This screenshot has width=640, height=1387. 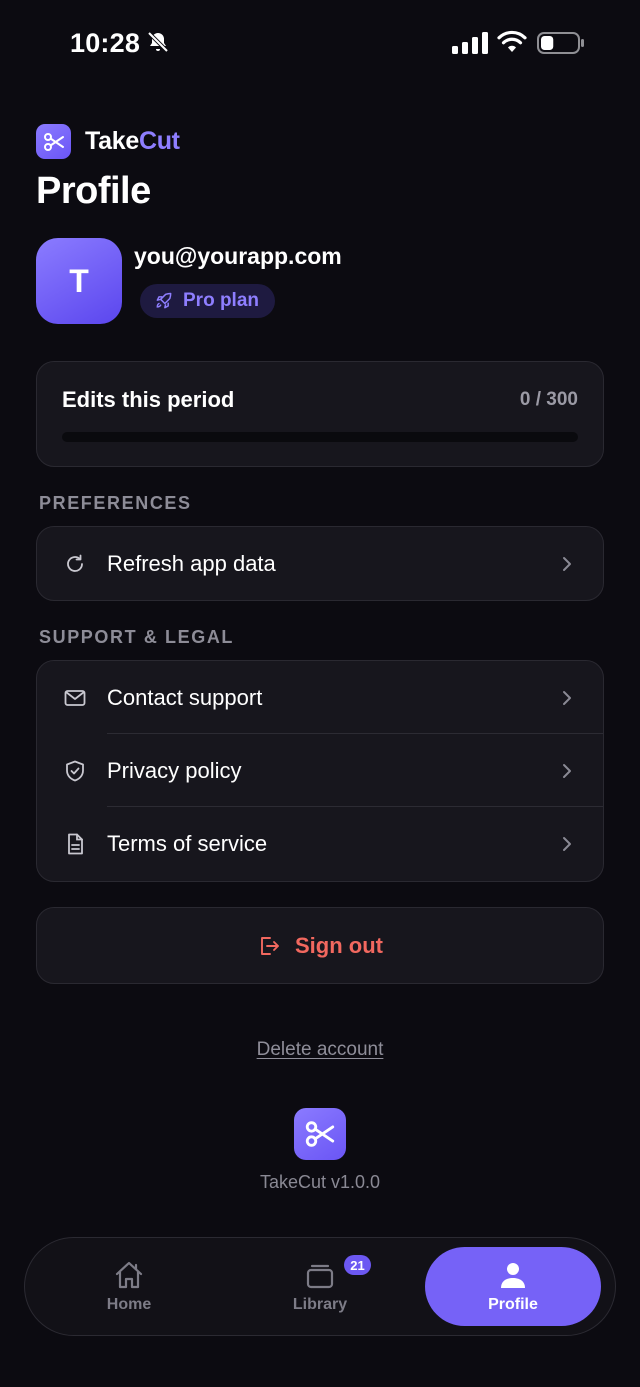 I want to click on preferences-card: Refresh app data, so click(x=320, y=563).